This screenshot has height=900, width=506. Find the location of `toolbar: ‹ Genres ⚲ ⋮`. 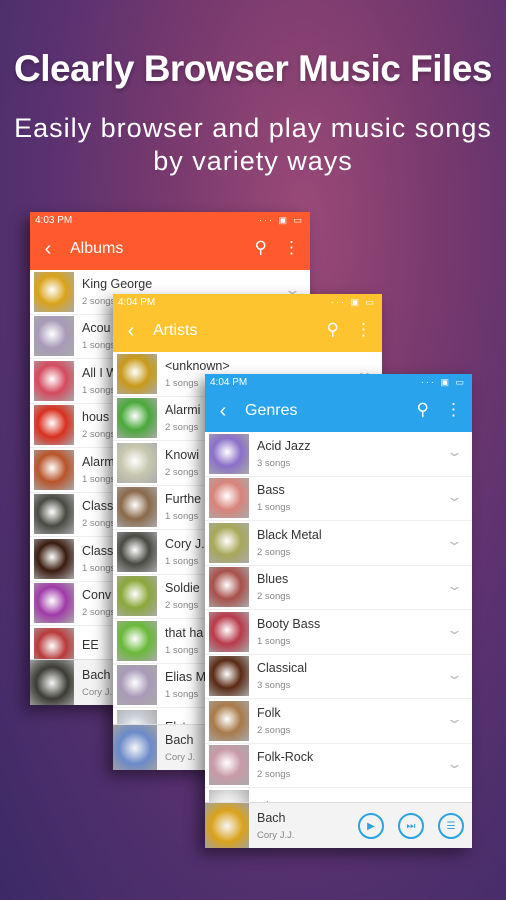

toolbar: ‹ Genres ⚲ ⋮ is located at coordinates (338, 411).